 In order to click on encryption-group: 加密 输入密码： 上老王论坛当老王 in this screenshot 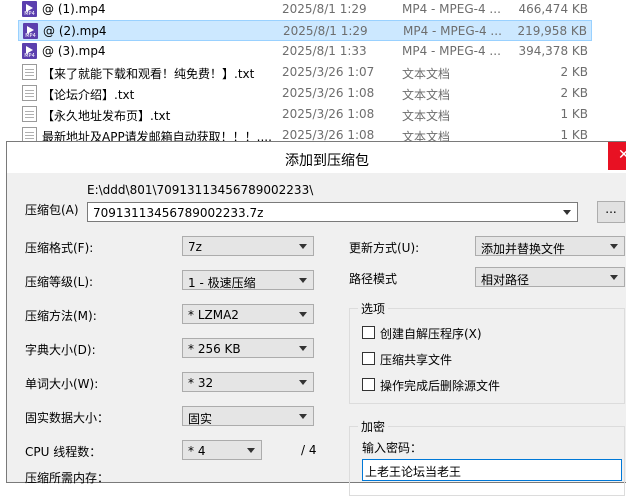, I will do `click(487, 457)`.